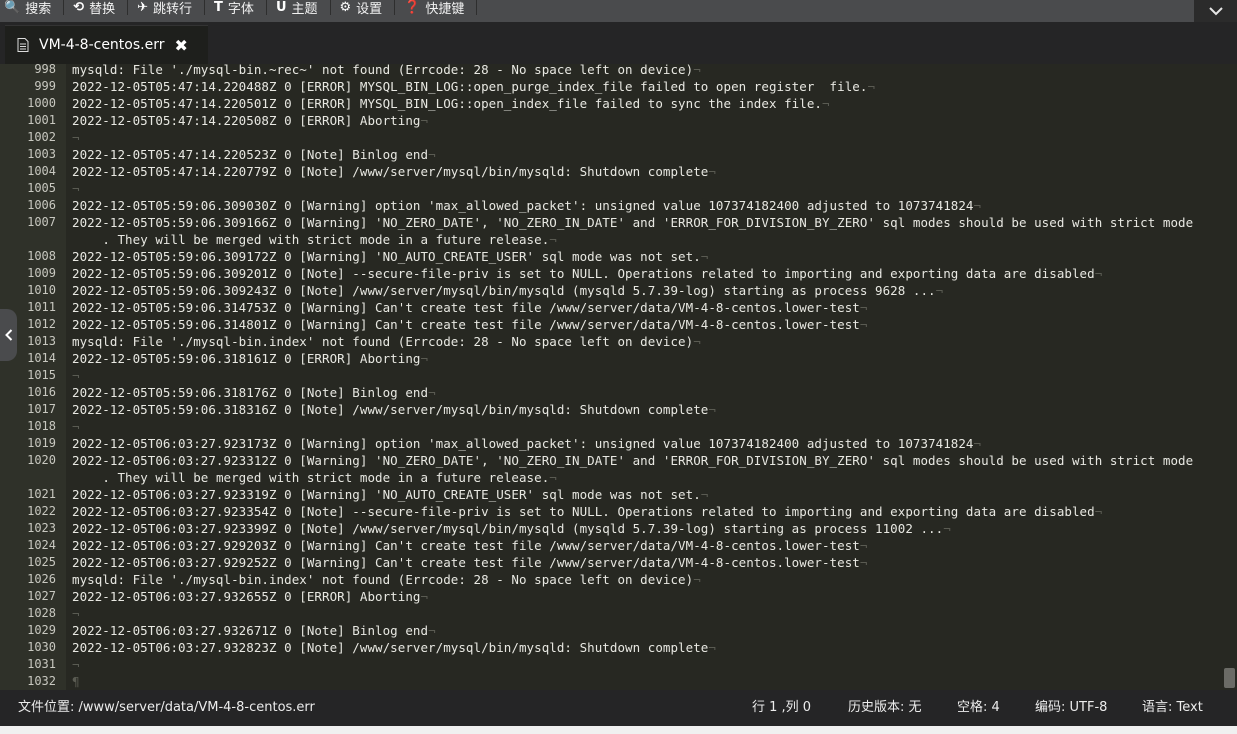 This screenshot has width=1237, height=734. Describe the element at coordinates (1071, 708) in the screenshot. I see `status-encoding: 编码: UTF-8` at that location.